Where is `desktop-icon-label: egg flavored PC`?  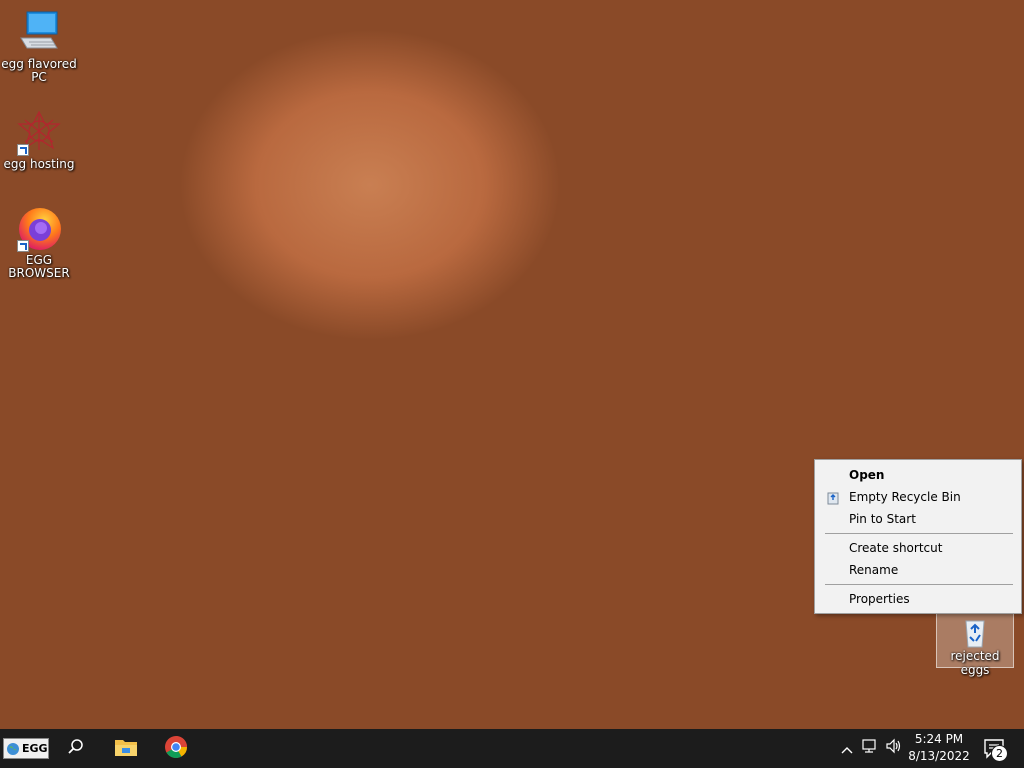 desktop-icon-label: egg flavored PC is located at coordinates (39, 70).